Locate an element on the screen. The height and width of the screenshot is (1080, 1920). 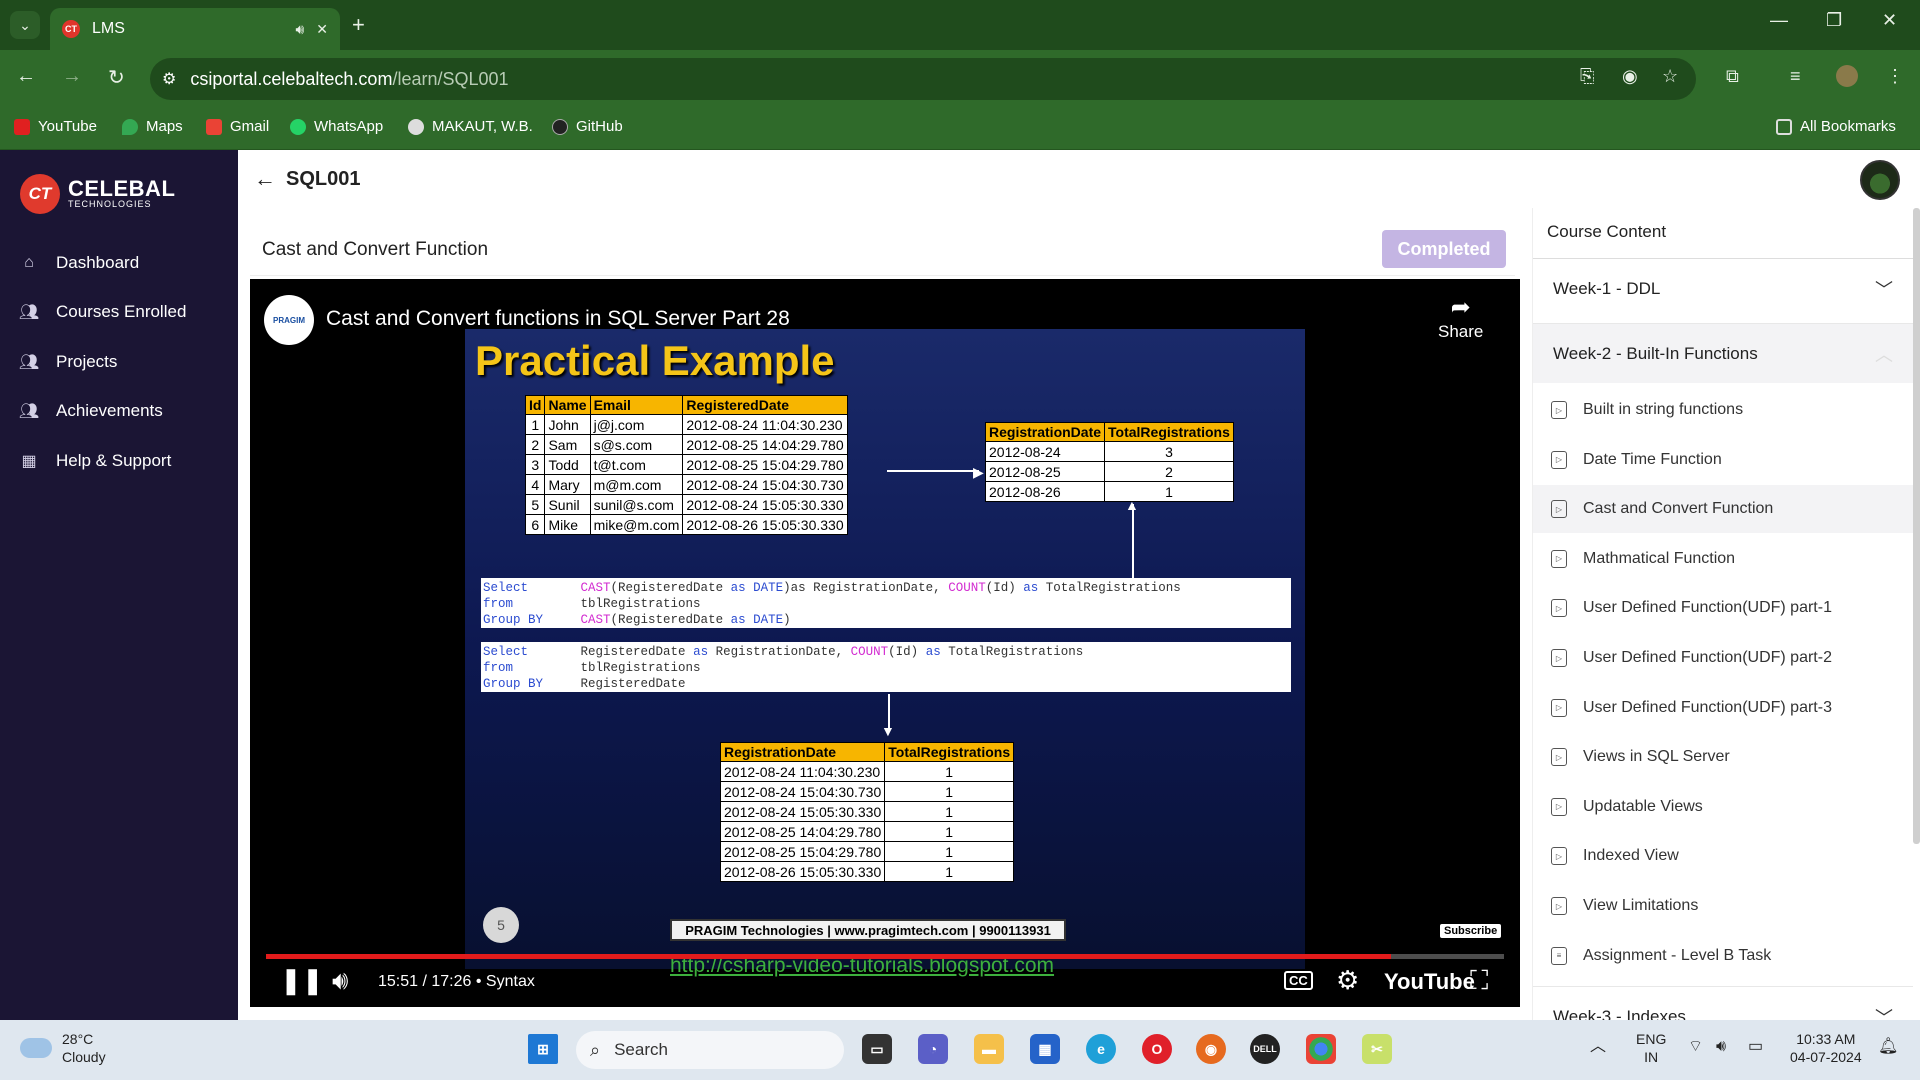
lesson-item: ▷ User Defined Function(UDF) part-3 is located at coordinates (1723, 708).